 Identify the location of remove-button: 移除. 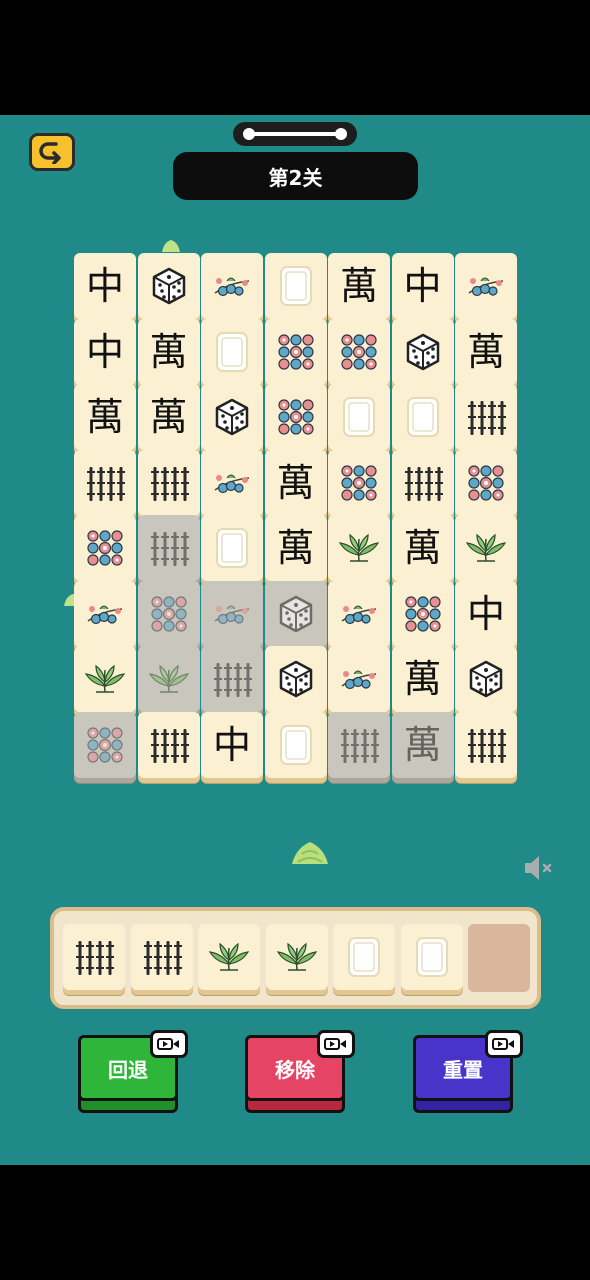
(300, 1071).